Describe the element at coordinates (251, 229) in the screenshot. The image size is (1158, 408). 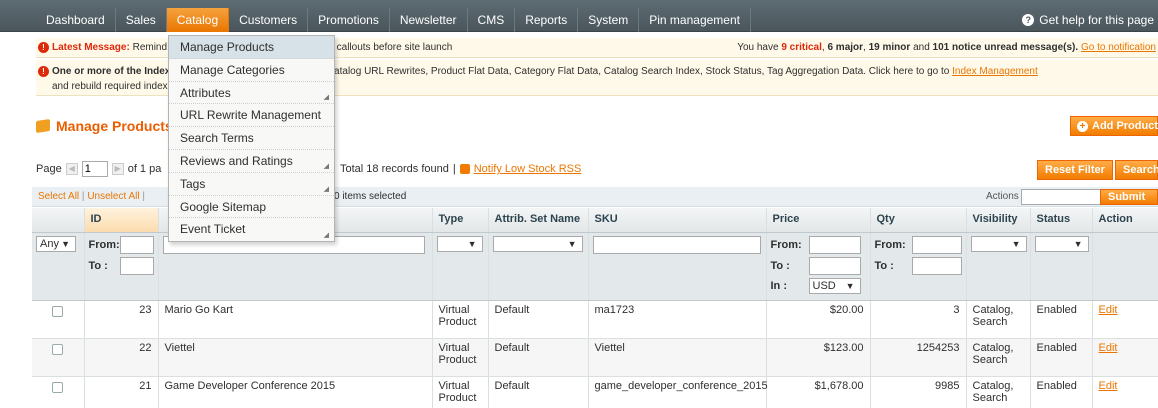
I see `menu-item-event-ticket: Event Ticket ◢` at that location.